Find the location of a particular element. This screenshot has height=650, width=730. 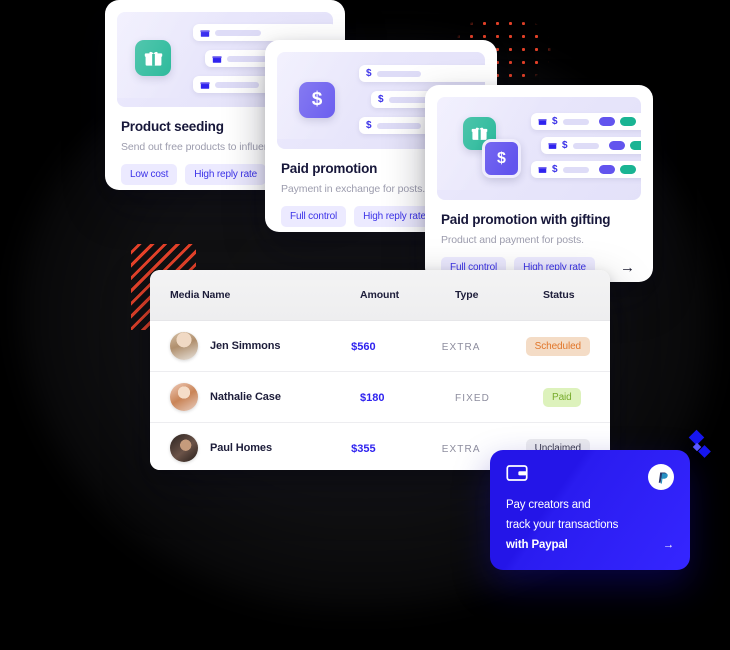

column-header-media-name: Media Name is located at coordinates (200, 295).